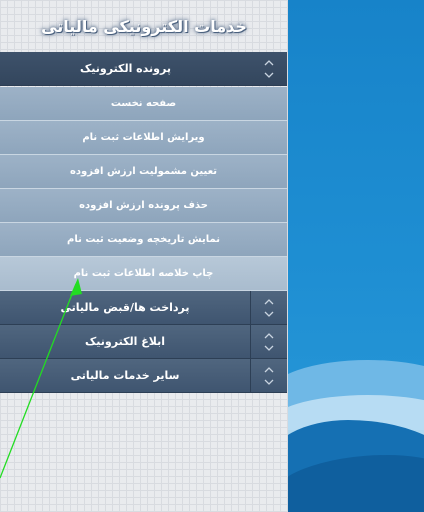  What do you see at coordinates (125, 307) in the screenshot?
I see `menu-section-label: پرداخت ها/قبض مالیاتی` at bounding box center [125, 307].